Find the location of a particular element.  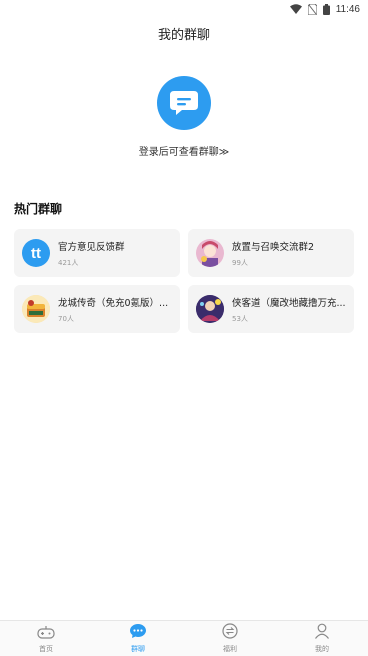

group-card: 放置与召唤交流群2 99人 is located at coordinates (271, 253).